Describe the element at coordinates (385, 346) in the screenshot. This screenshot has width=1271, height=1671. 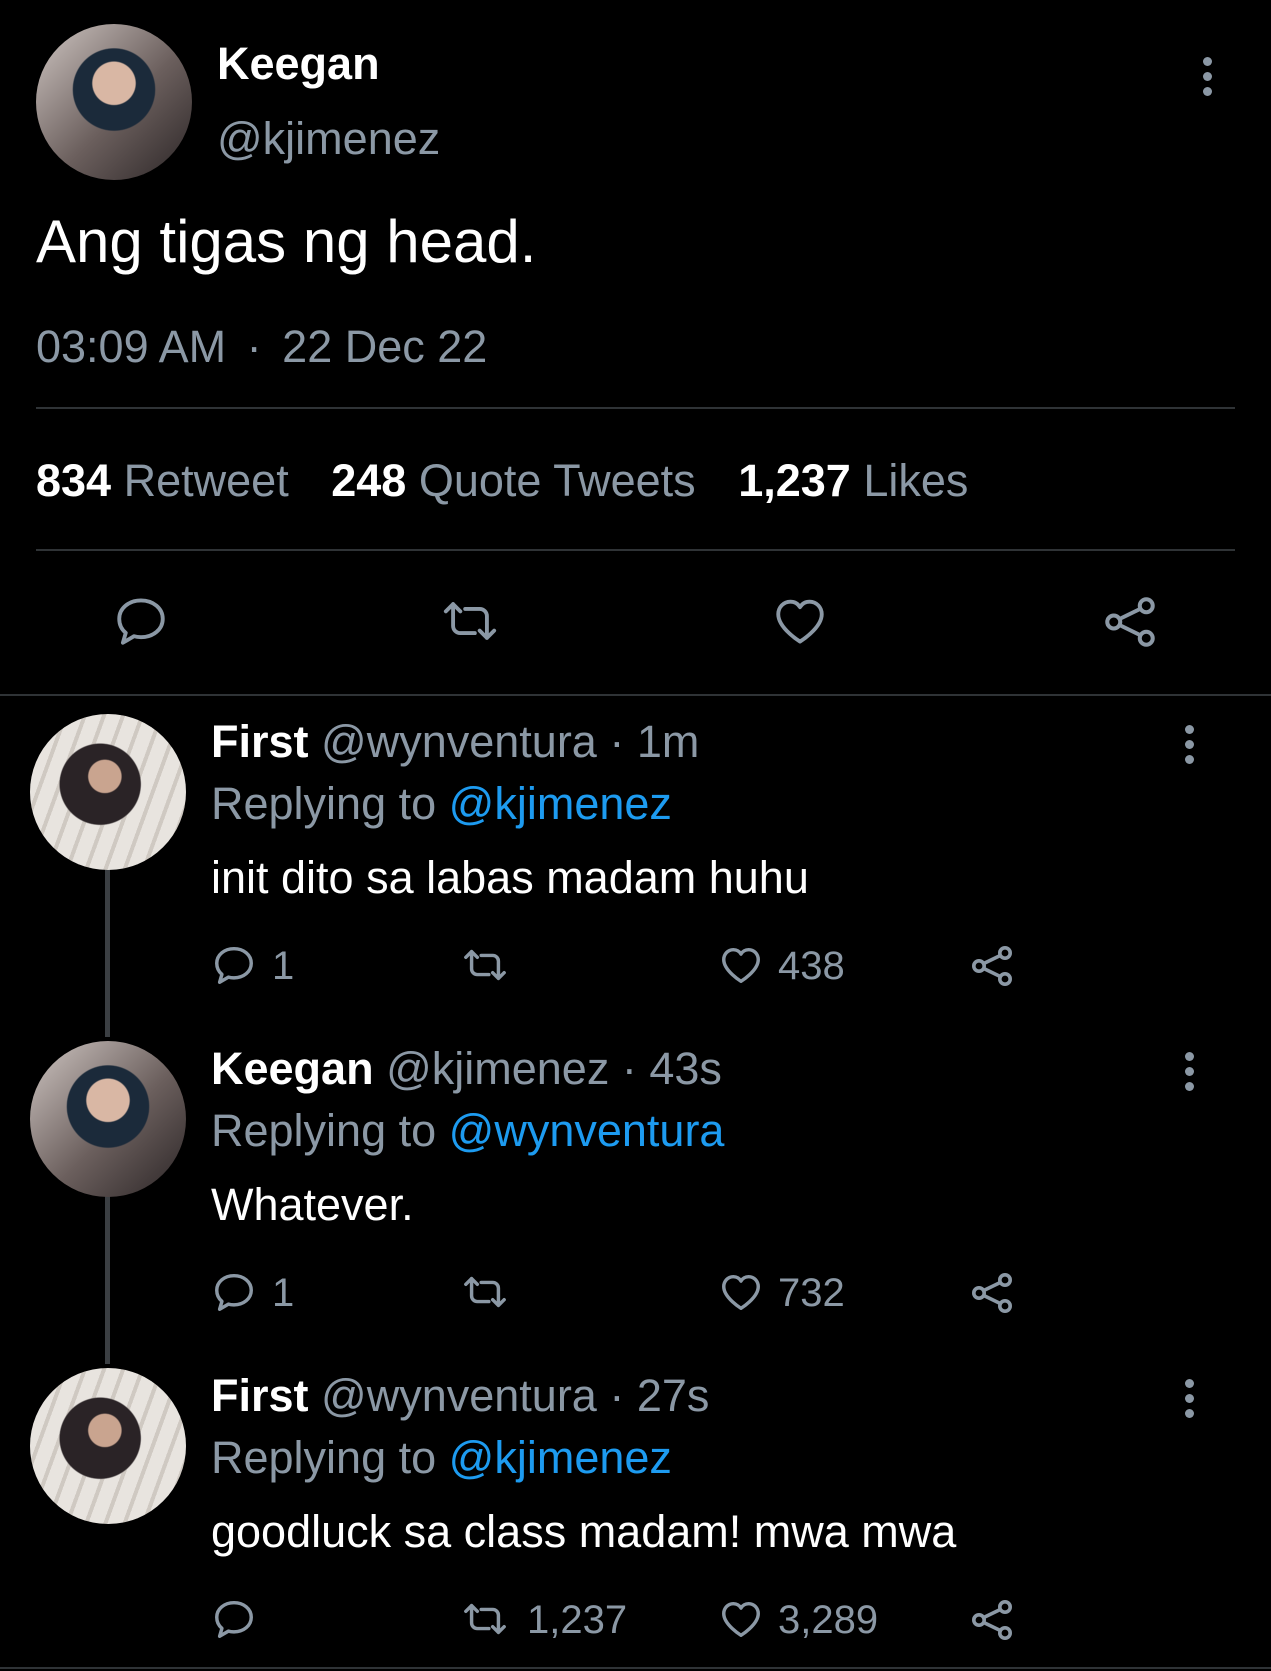
I see `tweet-date: 22 Dec 22` at that location.